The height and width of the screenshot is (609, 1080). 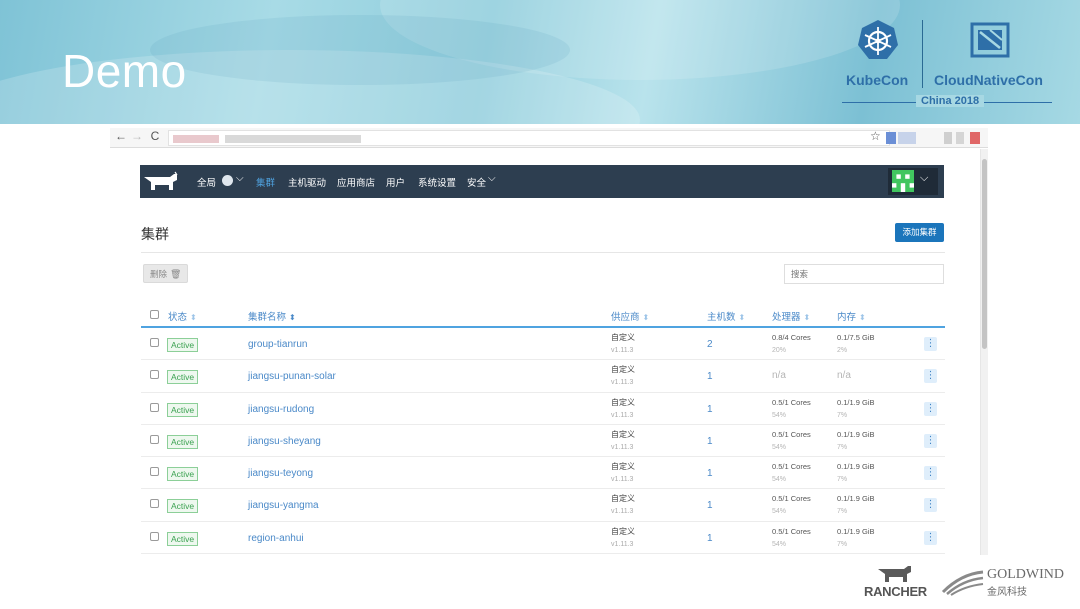 What do you see at coordinates (630, 316) in the screenshot?
I see `header-provider: 供应商 ⬍` at bounding box center [630, 316].